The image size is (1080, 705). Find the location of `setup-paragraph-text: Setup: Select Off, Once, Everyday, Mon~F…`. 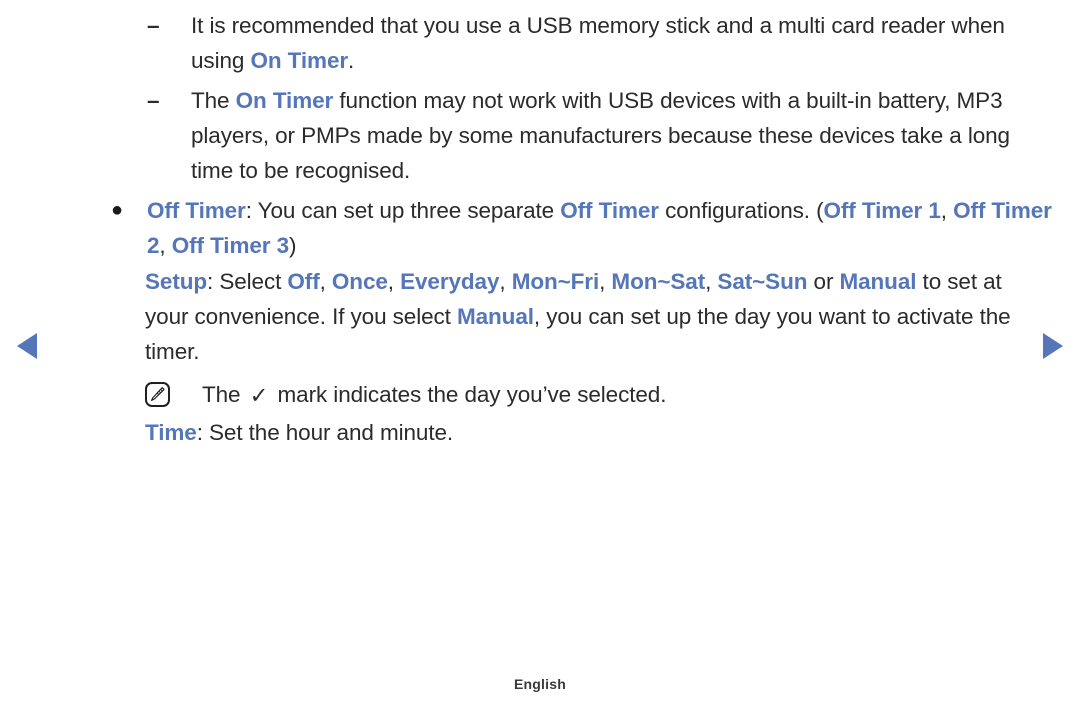

setup-paragraph-text: Setup: Select Off, Once, Everyday, Mon~F… is located at coordinates (578, 316).